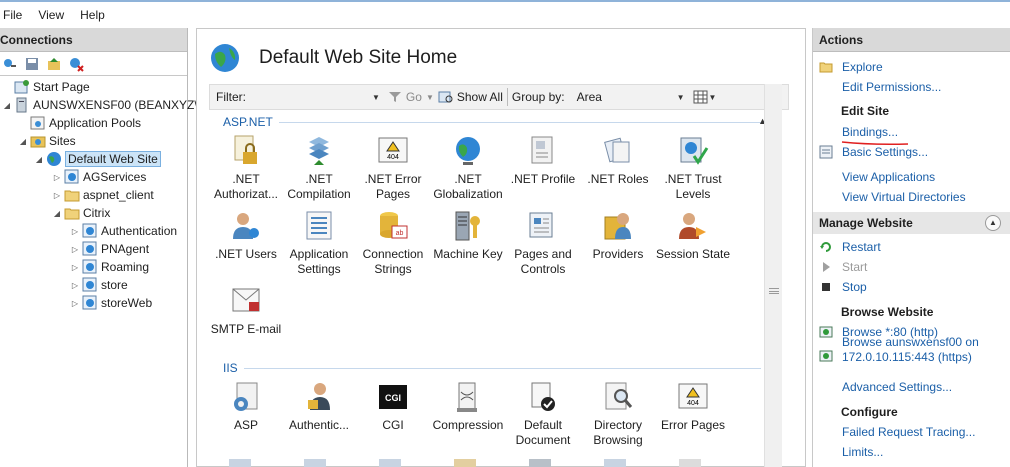 The width and height of the screenshot is (1010, 467). Describe the element at coordinates (414, 97) in the screenshot. I see `go-button: Go` at that location.